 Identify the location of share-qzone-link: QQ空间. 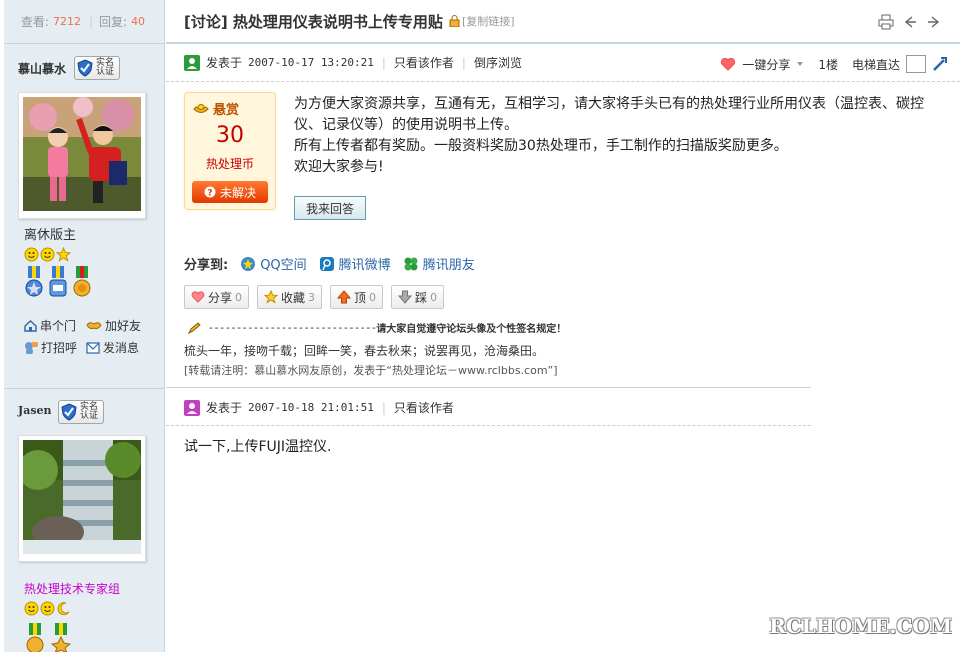
(273, 263).